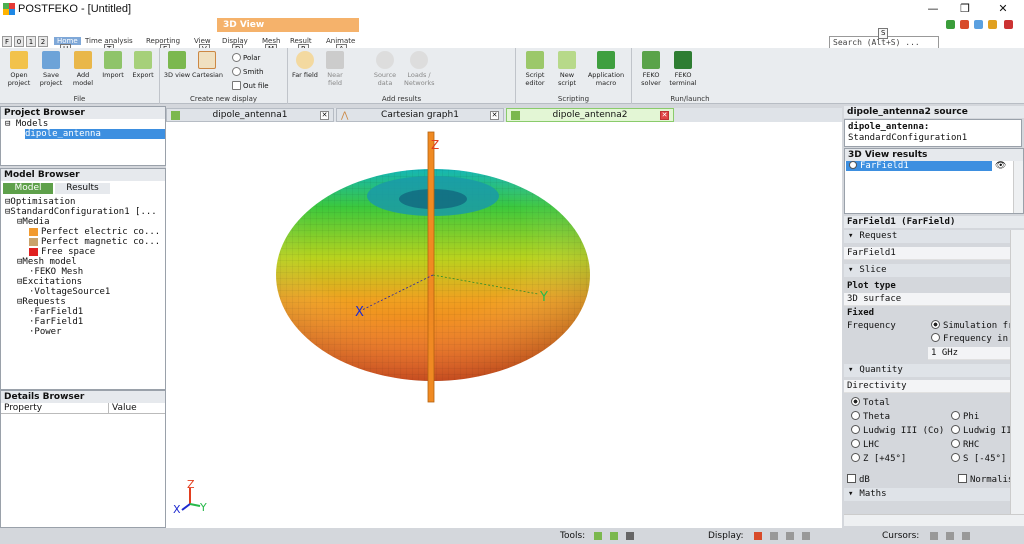 The height and width of the screenshot is (544, 1024). I want to click on feko-terminal-button: FEKO terminal, so click(683, 69).